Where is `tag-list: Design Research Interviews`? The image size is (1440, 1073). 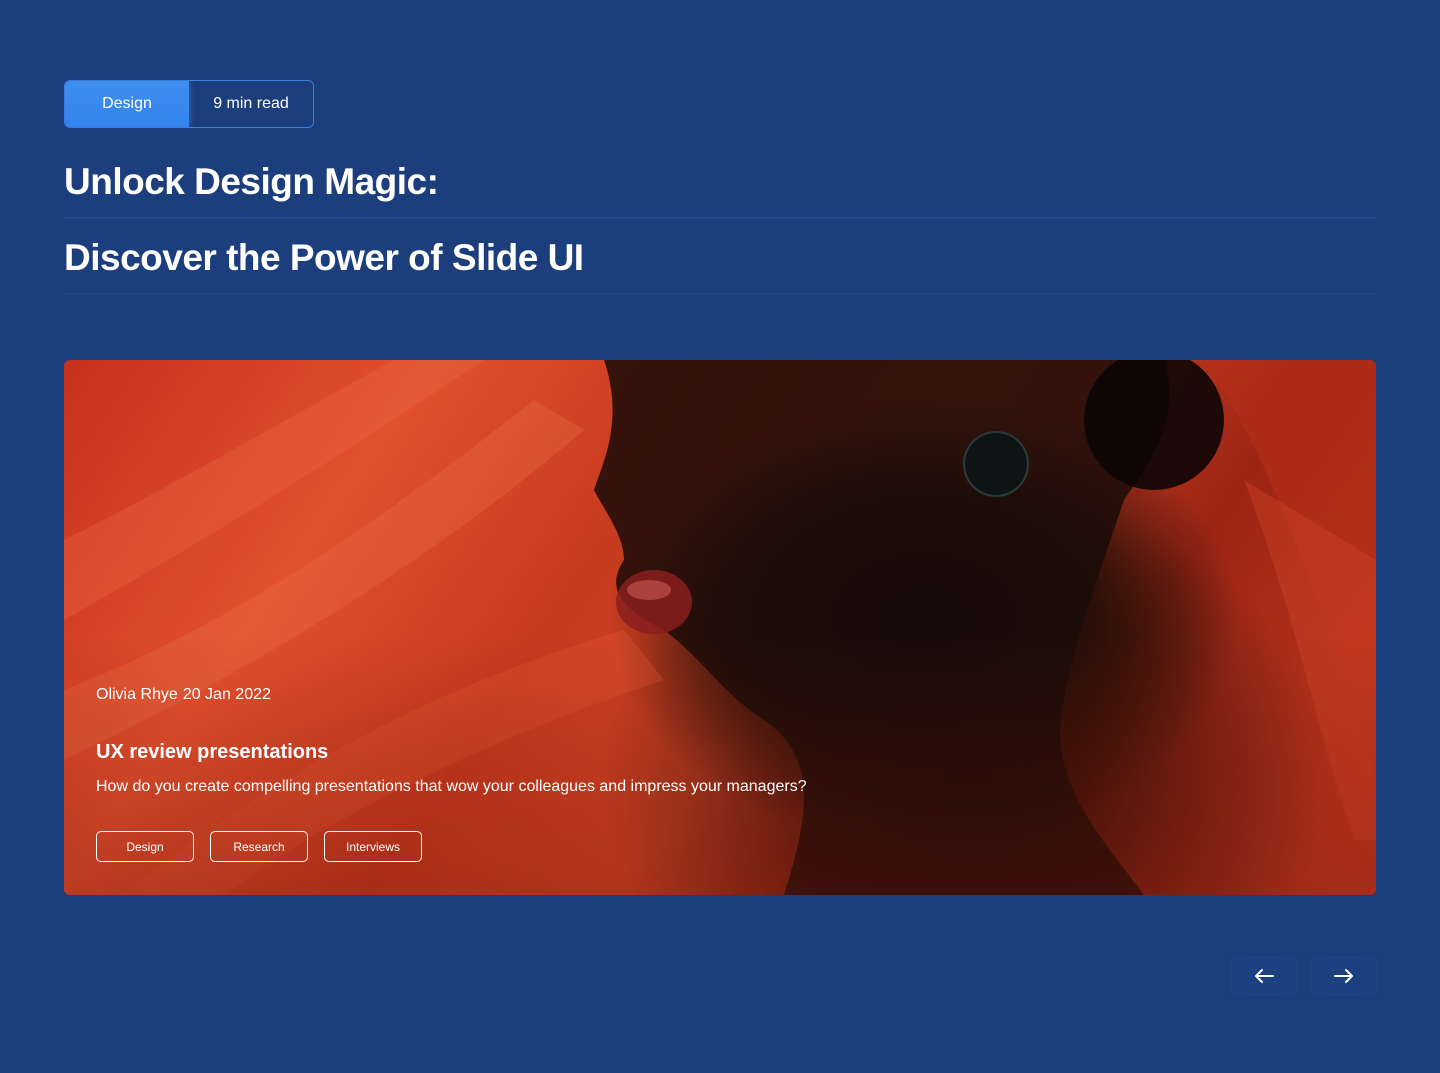
tag-list: Design Research Interviews is located at coordinates (259, 846).